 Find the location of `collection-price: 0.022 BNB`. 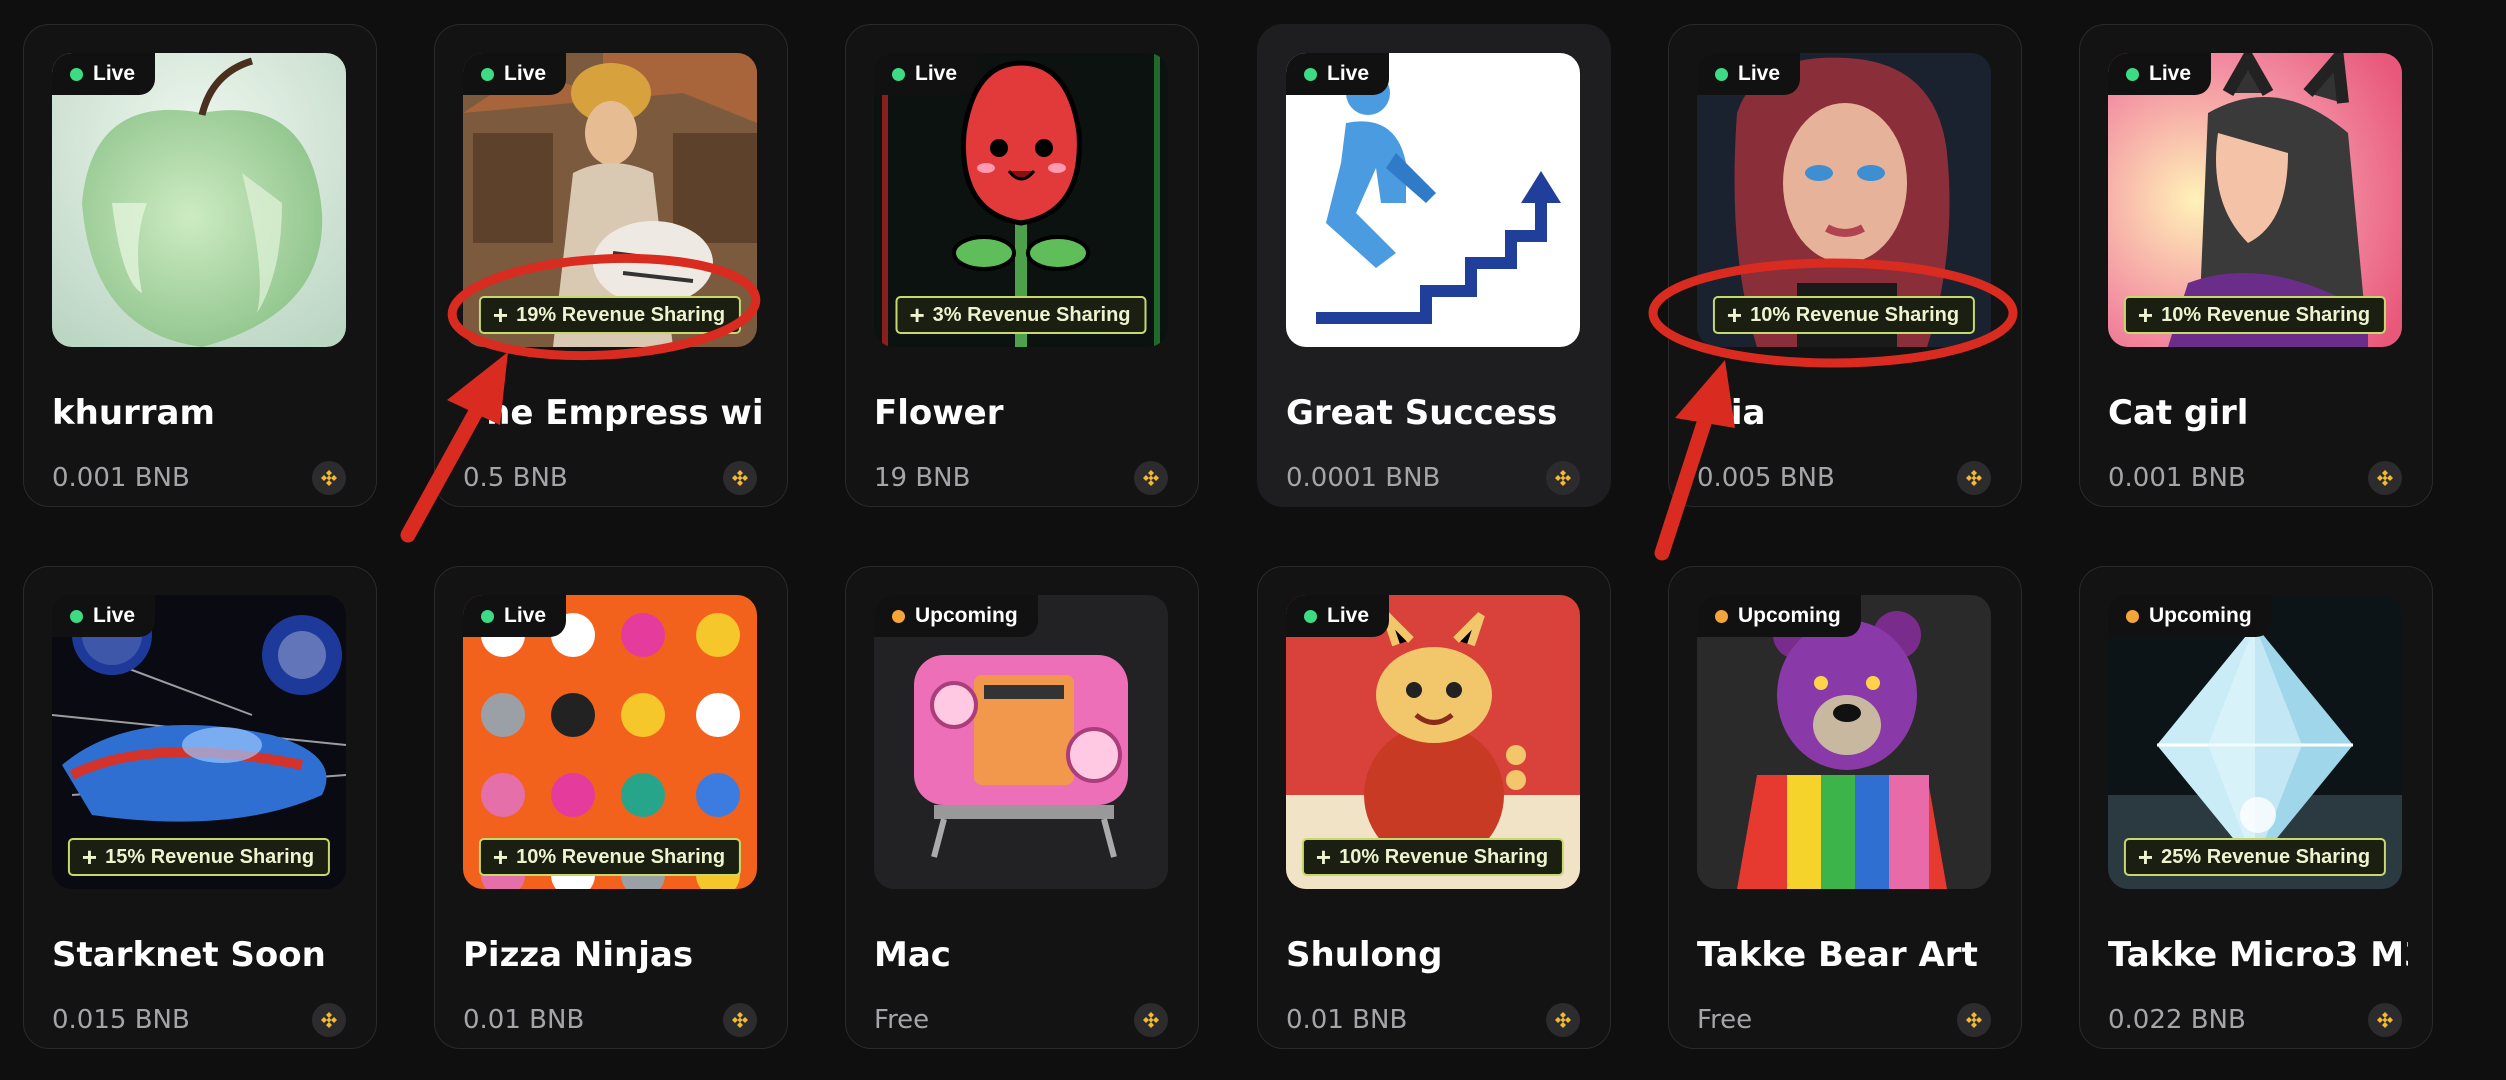

collection-price: 0.022 BNB is located at coordinates (2177, 1020).